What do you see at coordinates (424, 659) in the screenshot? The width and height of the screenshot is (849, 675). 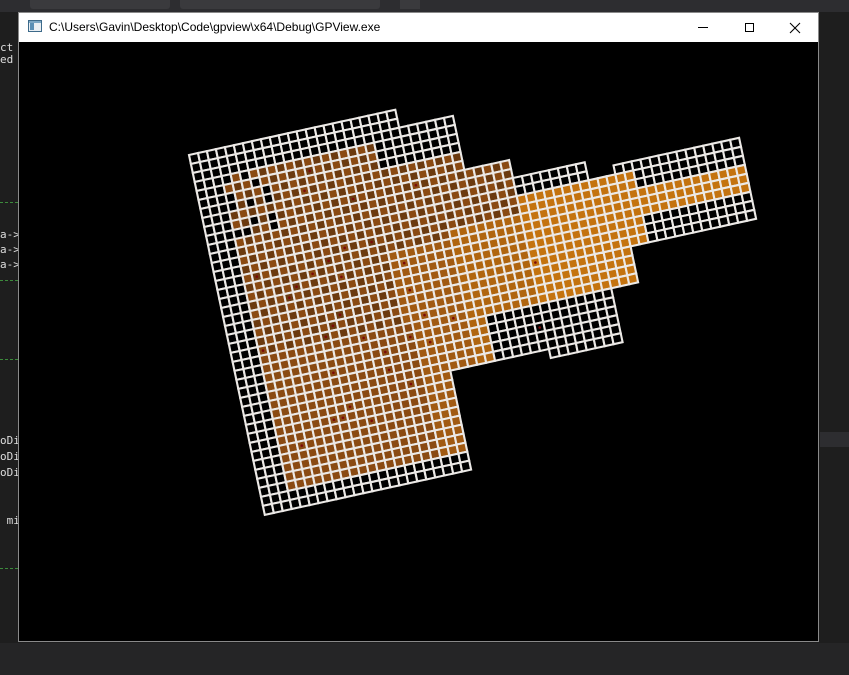 I see `ide-bottom-panel` at bounding box center [424, 659].